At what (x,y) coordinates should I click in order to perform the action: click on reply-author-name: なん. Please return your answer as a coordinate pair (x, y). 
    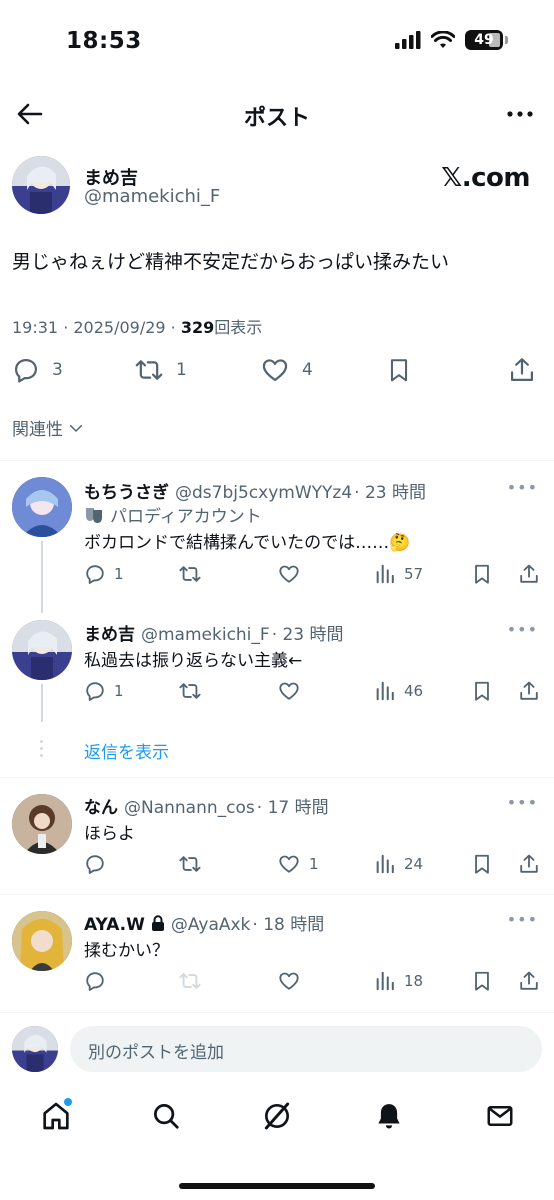
    Looking at the image, I should click on (101, 805).